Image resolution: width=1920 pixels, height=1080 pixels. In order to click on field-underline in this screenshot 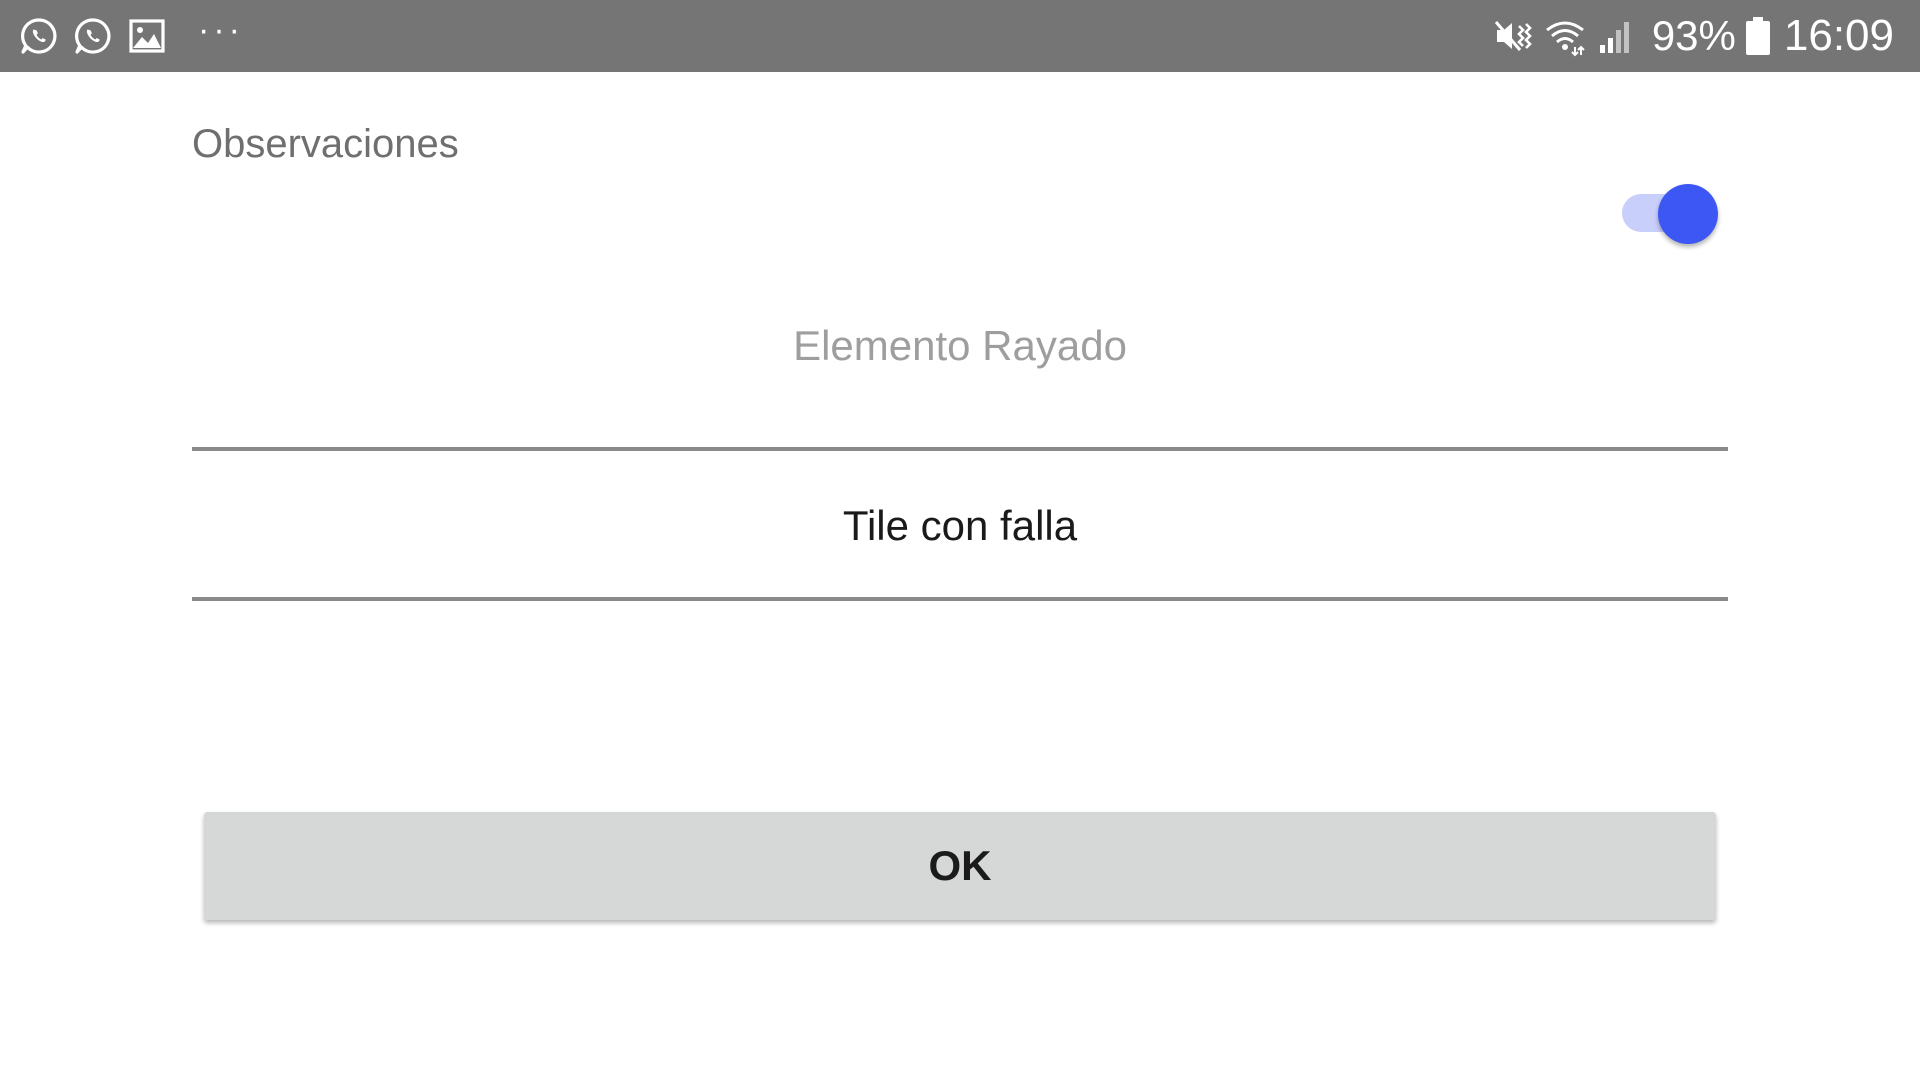, I will do `click(960, 599)`.